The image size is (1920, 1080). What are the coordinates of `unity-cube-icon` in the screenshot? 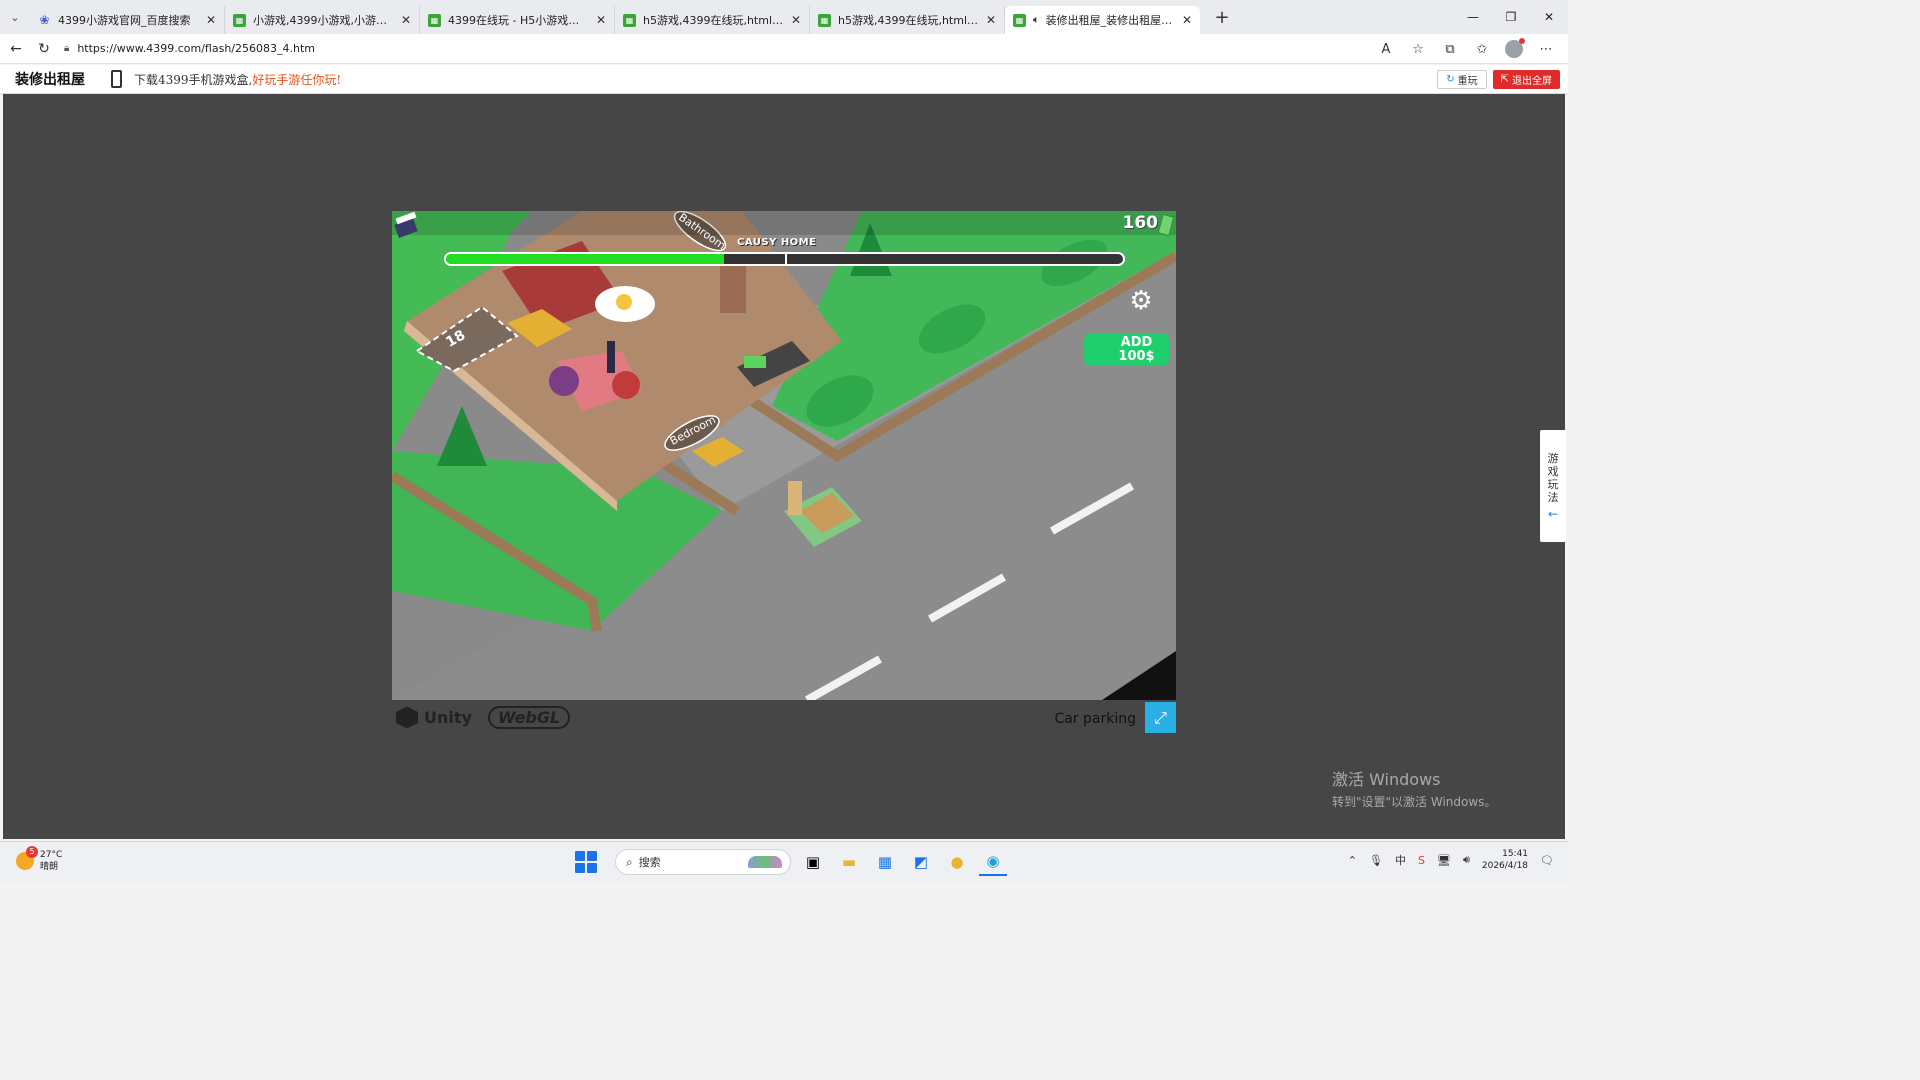 It's located at (407, 717).